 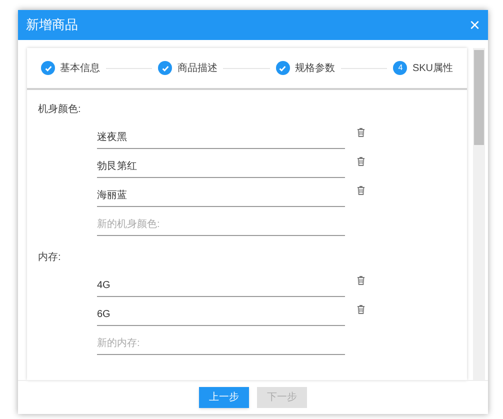 I want to click on input-field: 6G, so click(x=221, y=314).